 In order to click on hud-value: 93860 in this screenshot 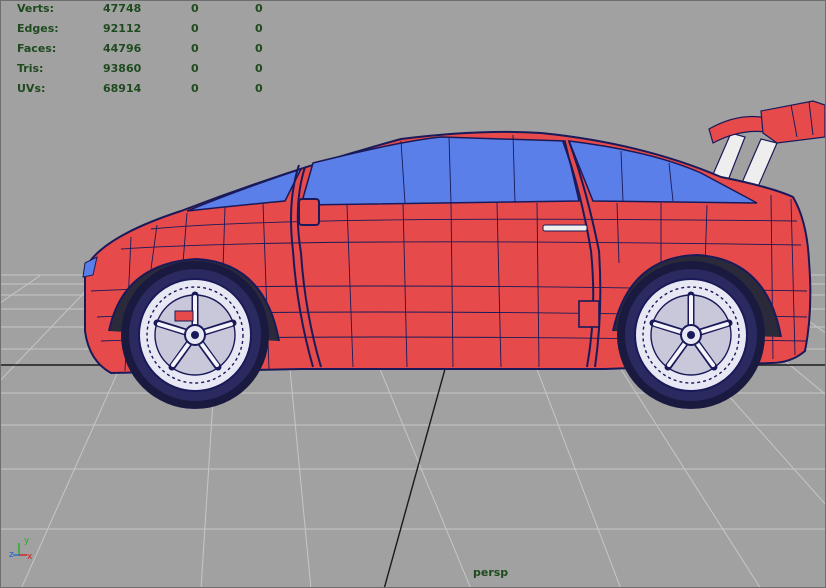, I will do `click(122, 68)`.